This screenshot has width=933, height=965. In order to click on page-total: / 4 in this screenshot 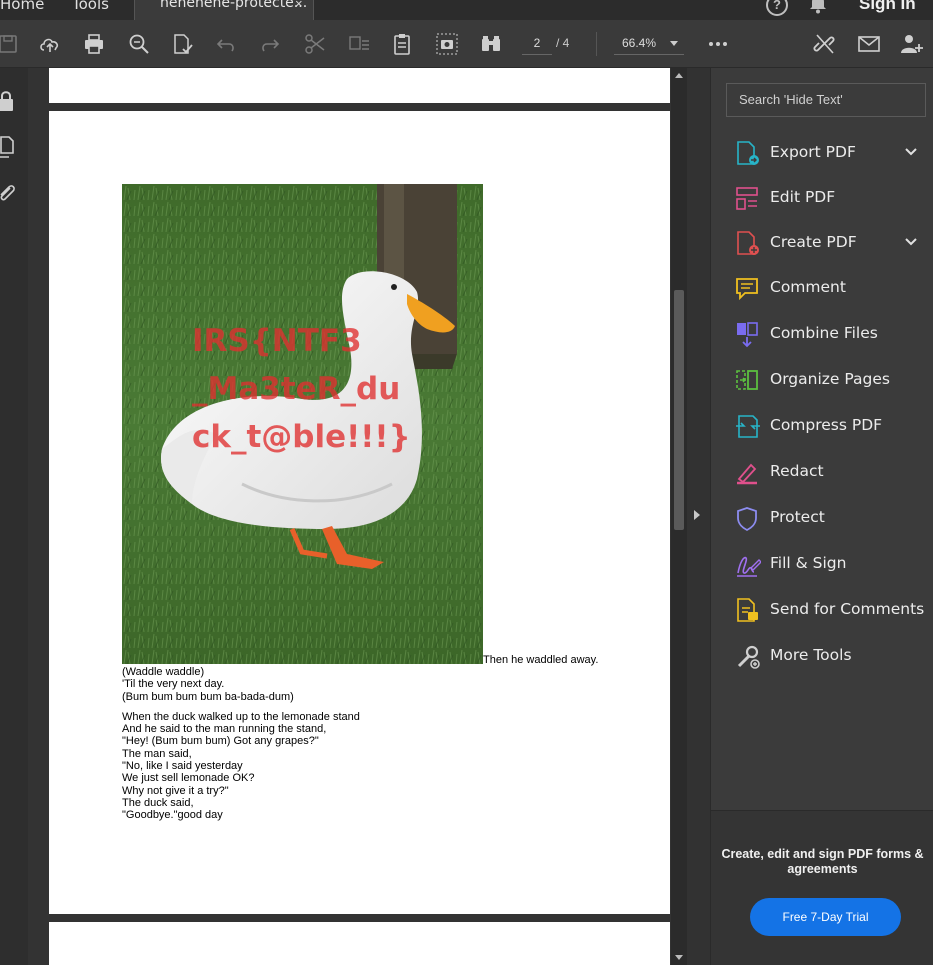, I will do `click(563, 43)`.